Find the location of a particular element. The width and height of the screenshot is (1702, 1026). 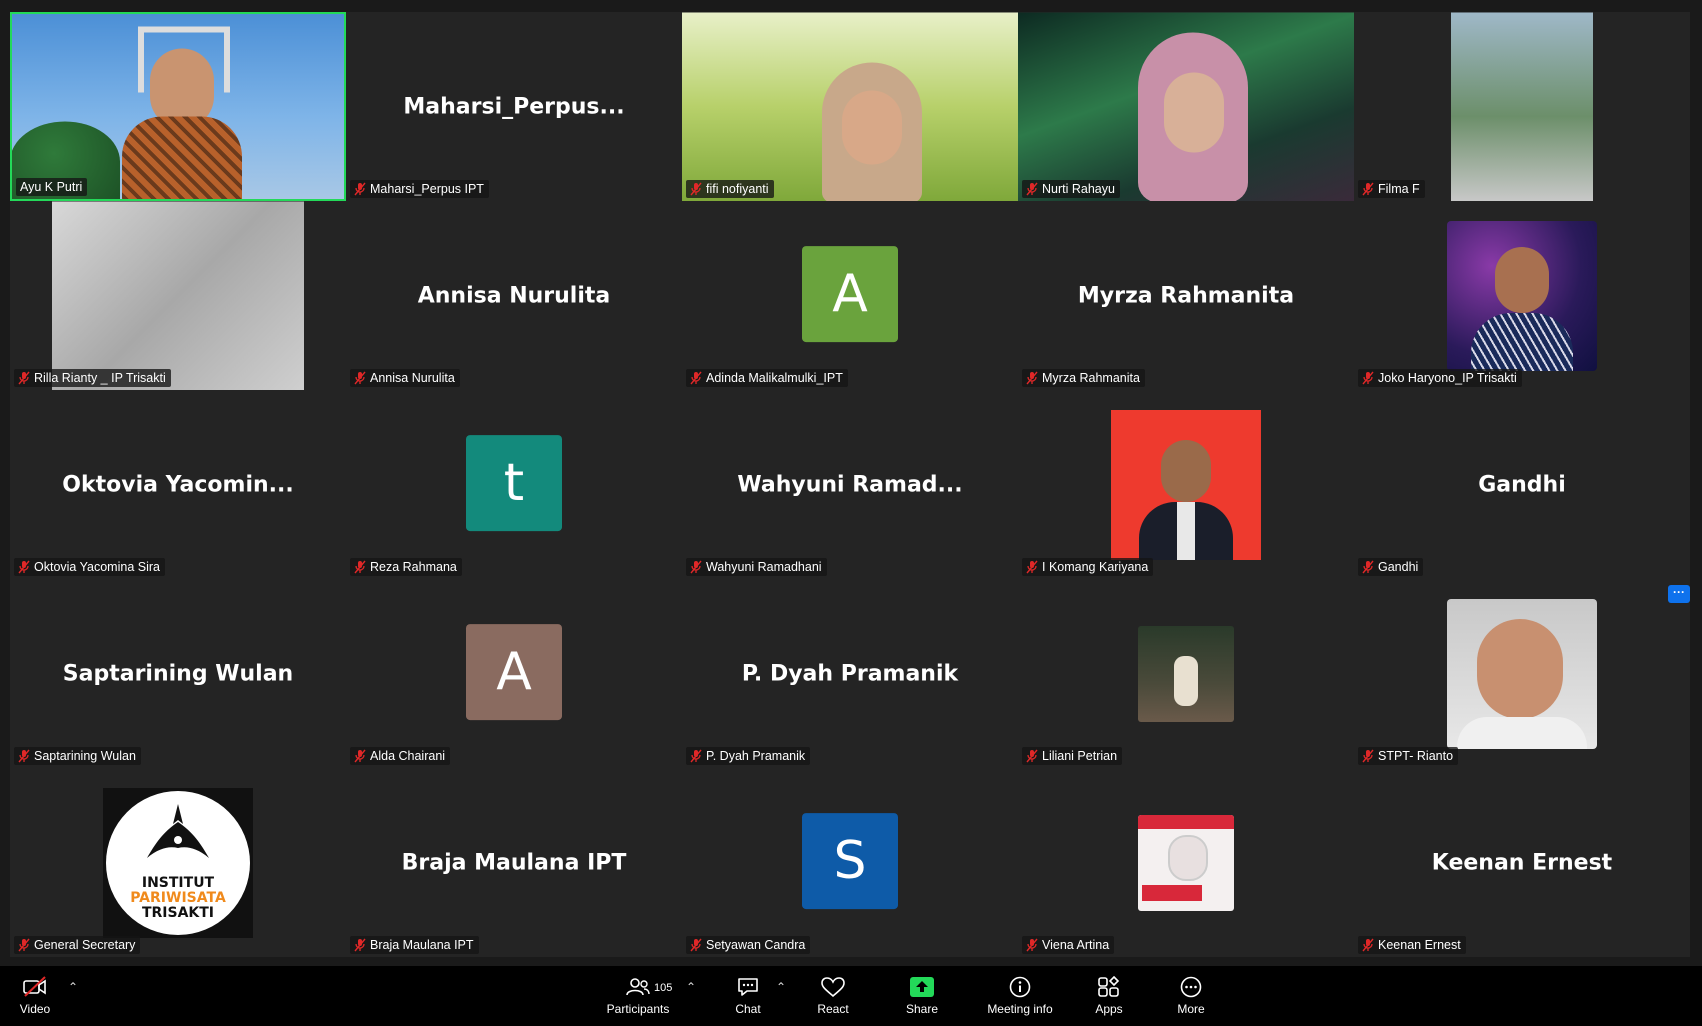

participant-name: Annisa Nurulita is located at coordinates (412, 378).